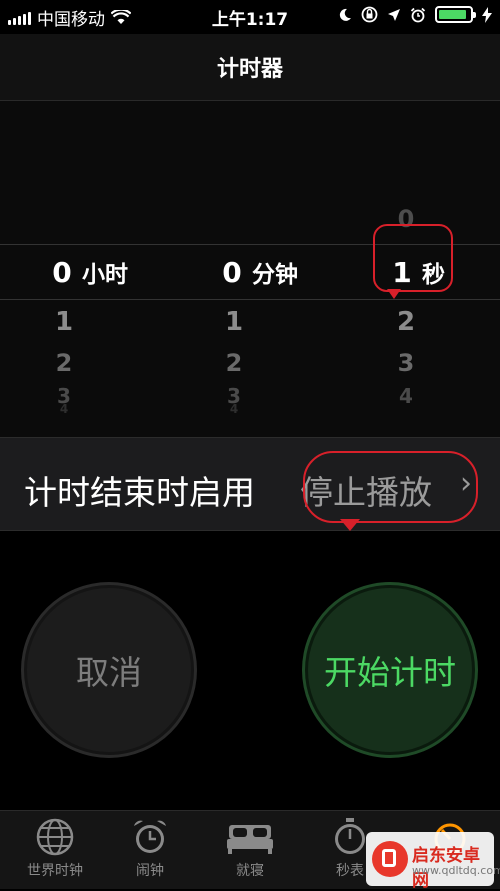 This screenshot has height=891, width=500. I want to click on hours-option: 1, so click(64, 322).